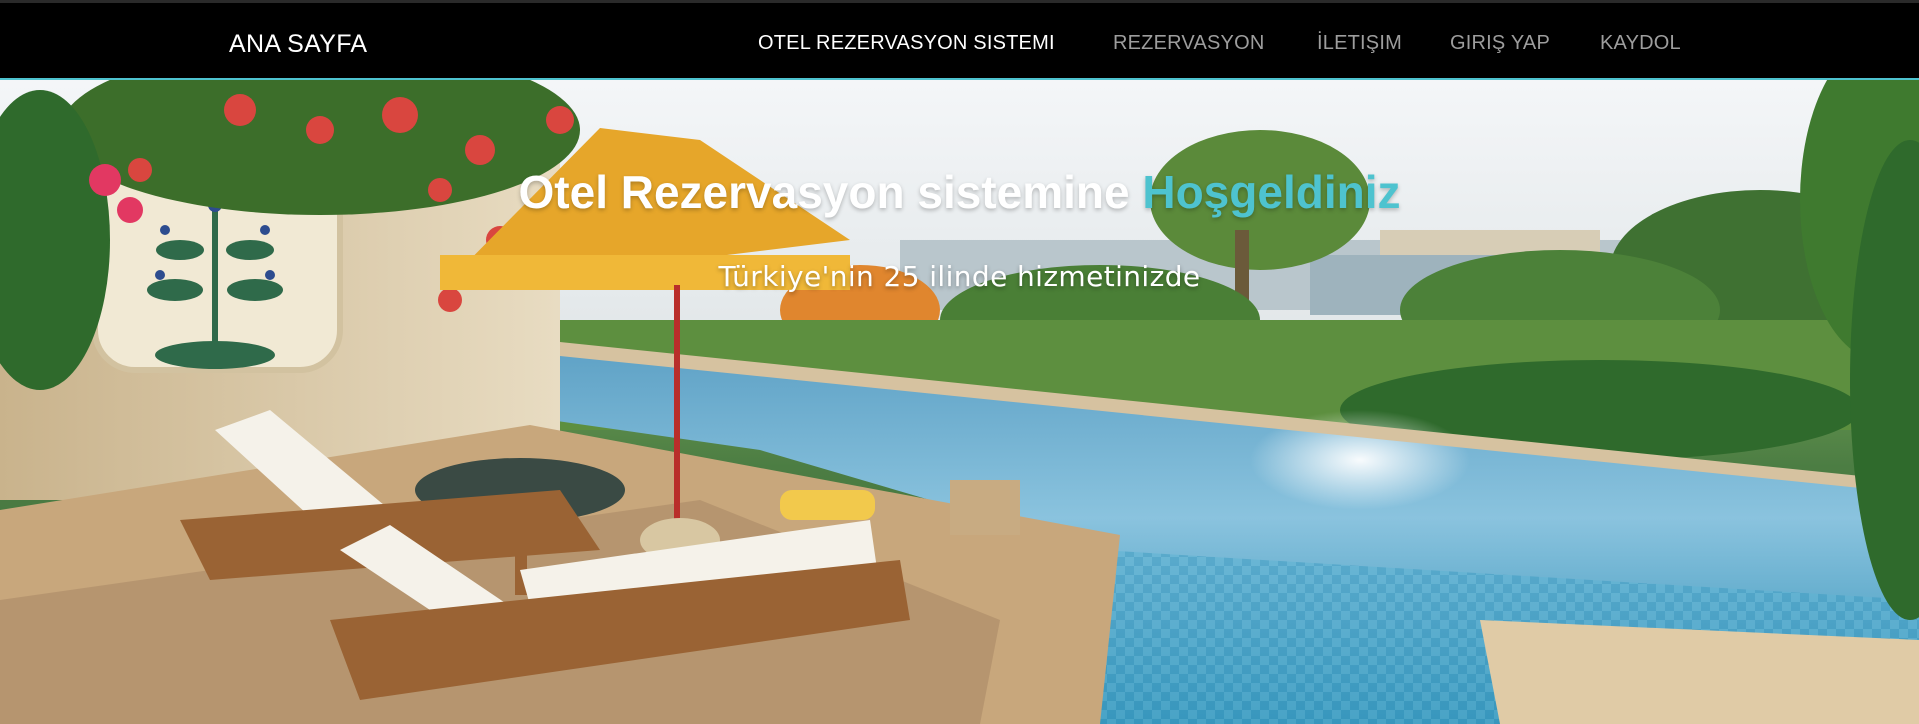 The image size is (1919, 724). I want to click on nav-link-hotel-reservation-system: OTEL REZERVASYON SISTEMI, so click(906, 43).